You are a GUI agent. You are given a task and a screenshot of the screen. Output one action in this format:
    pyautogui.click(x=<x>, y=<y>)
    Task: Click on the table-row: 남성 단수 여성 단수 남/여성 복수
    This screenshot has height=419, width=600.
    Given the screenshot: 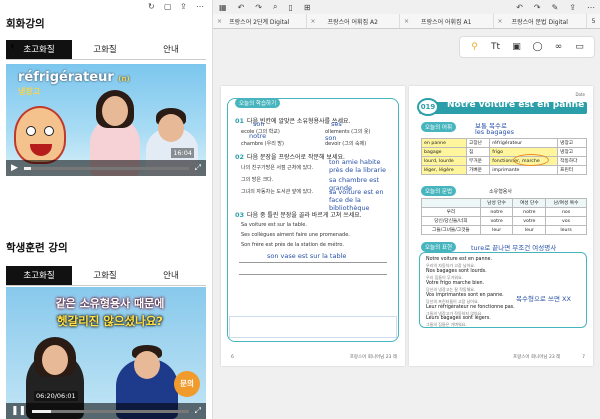 What is the action you would take?
    pyautogui.click(x=504, y=203)
    